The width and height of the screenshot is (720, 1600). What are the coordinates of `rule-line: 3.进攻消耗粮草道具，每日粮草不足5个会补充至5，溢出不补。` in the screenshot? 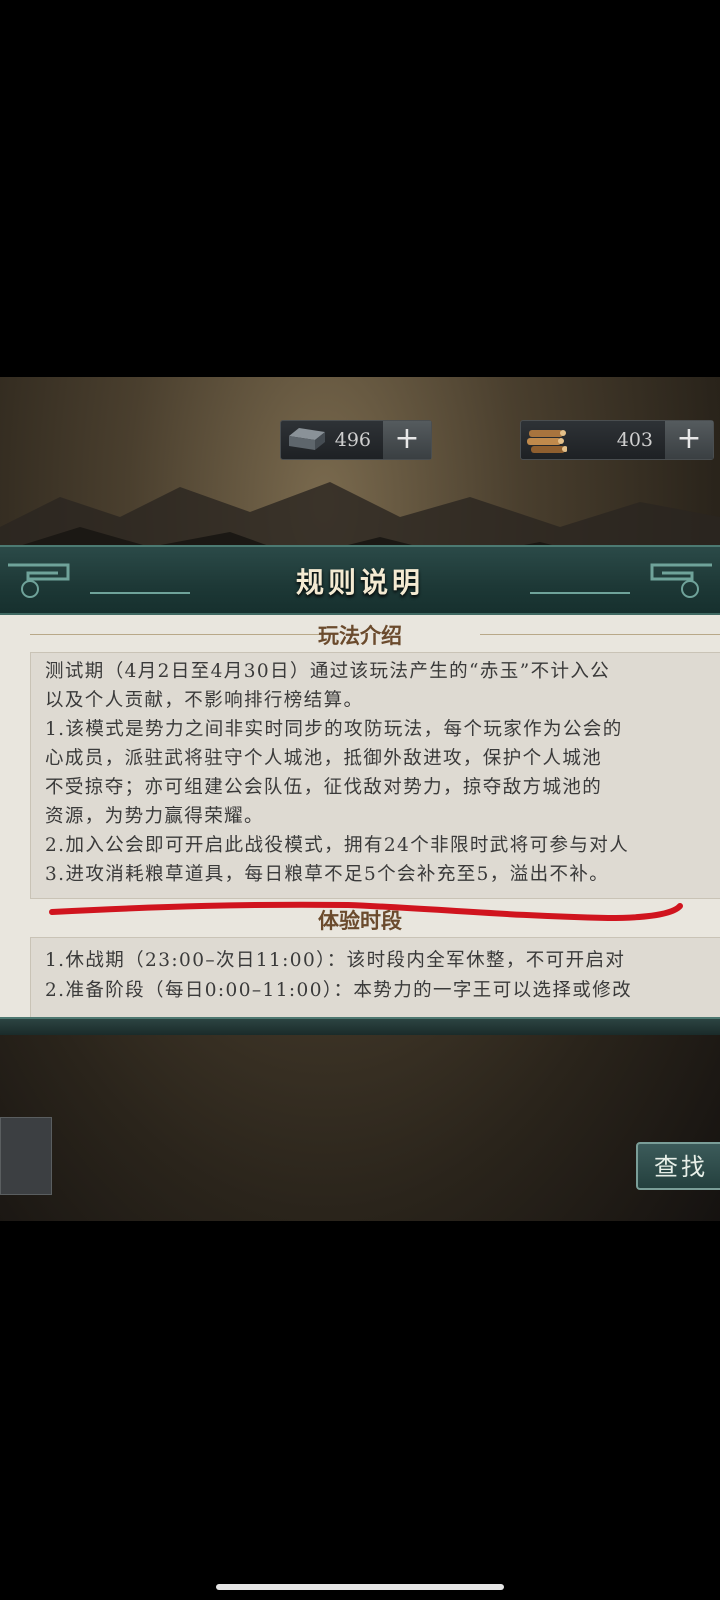 It's located at (327, 874).